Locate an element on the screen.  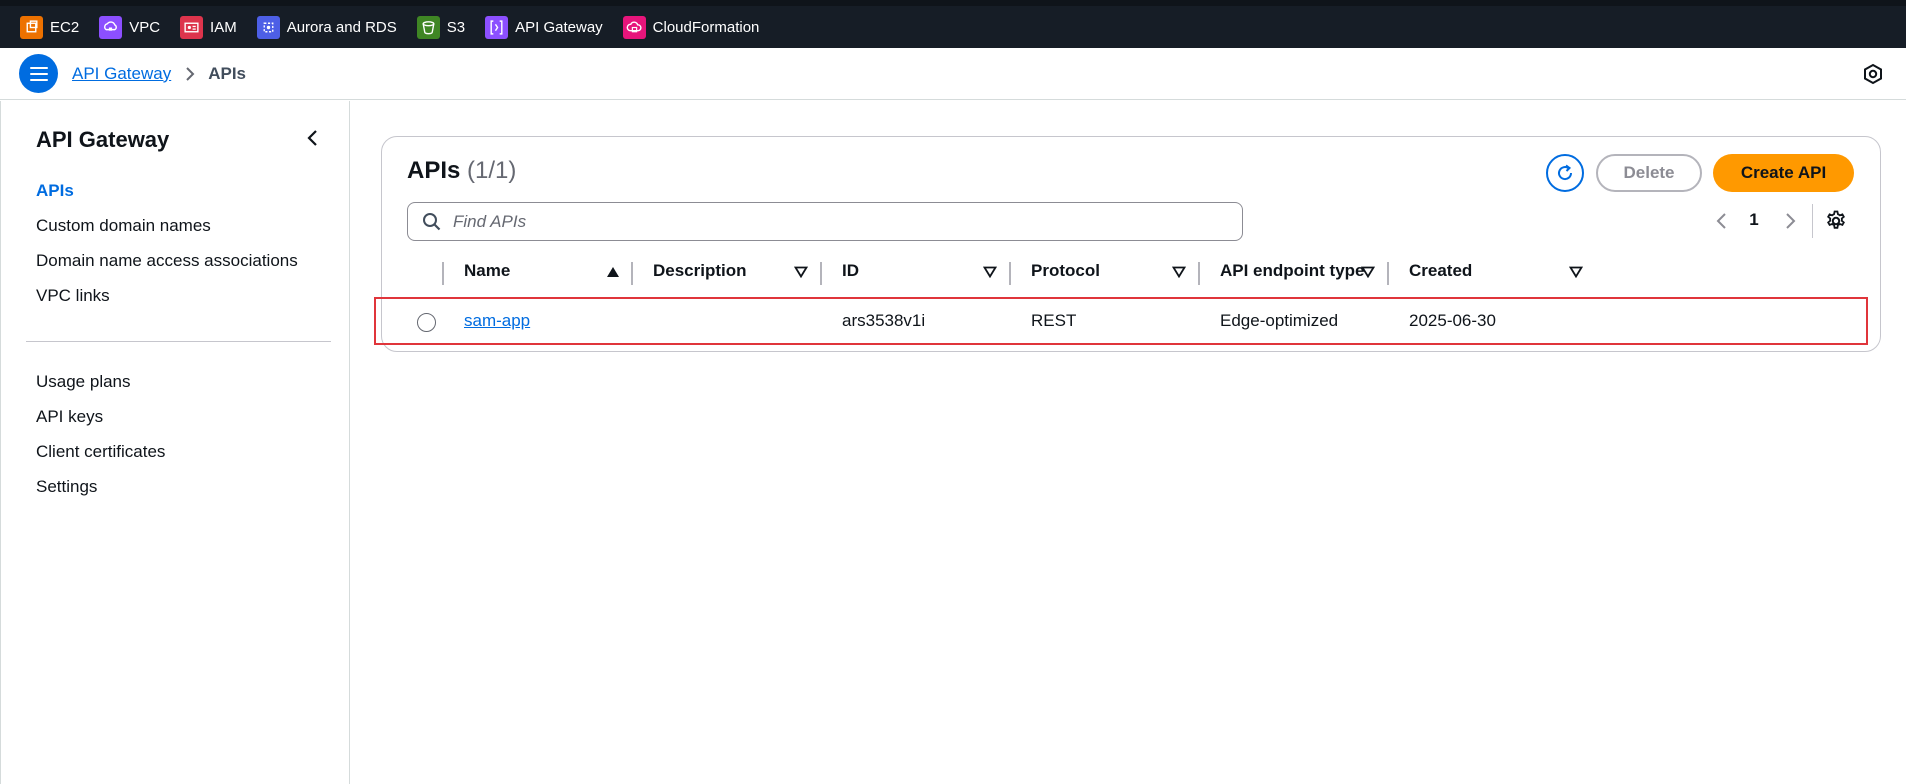
create-api-button: Create API is located at coordinates (1783, 173).